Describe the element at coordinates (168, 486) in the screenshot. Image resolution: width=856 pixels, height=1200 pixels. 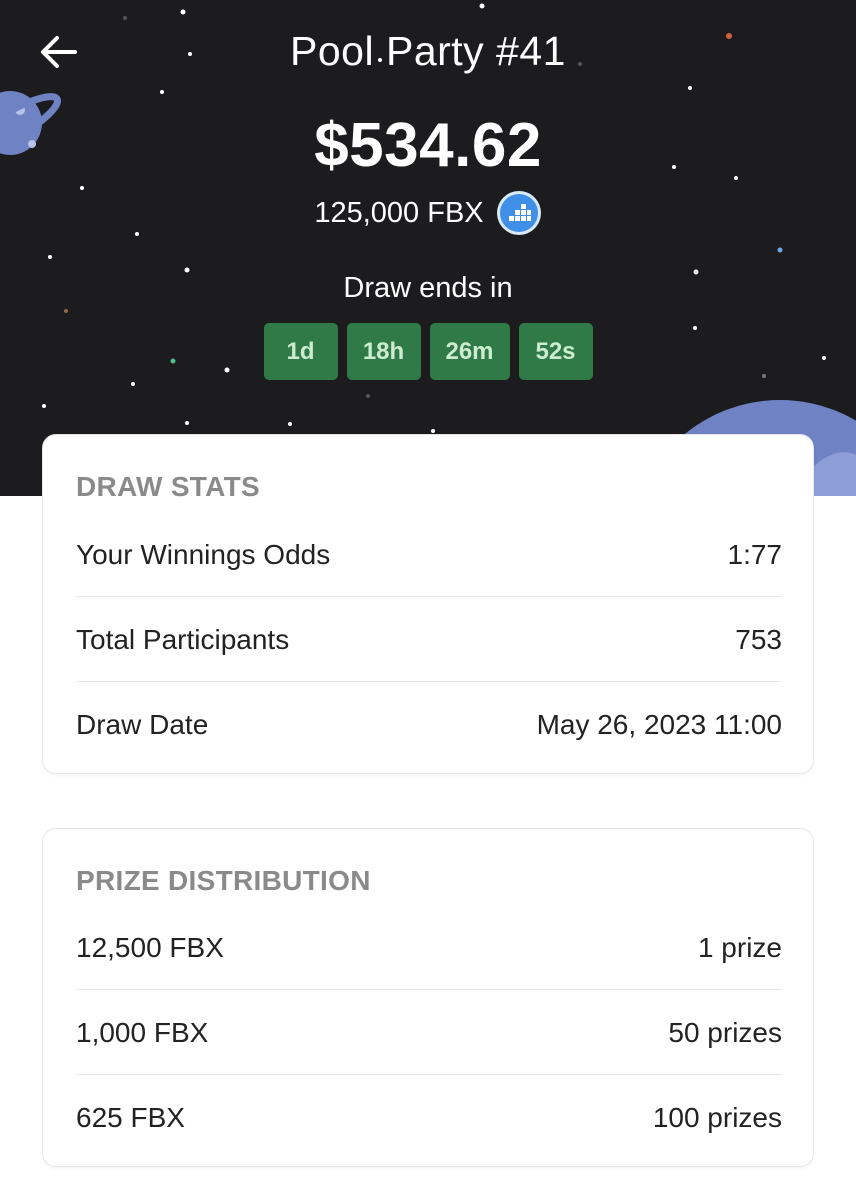
I see `draw-stats-title: DRAW STATS` at that location.